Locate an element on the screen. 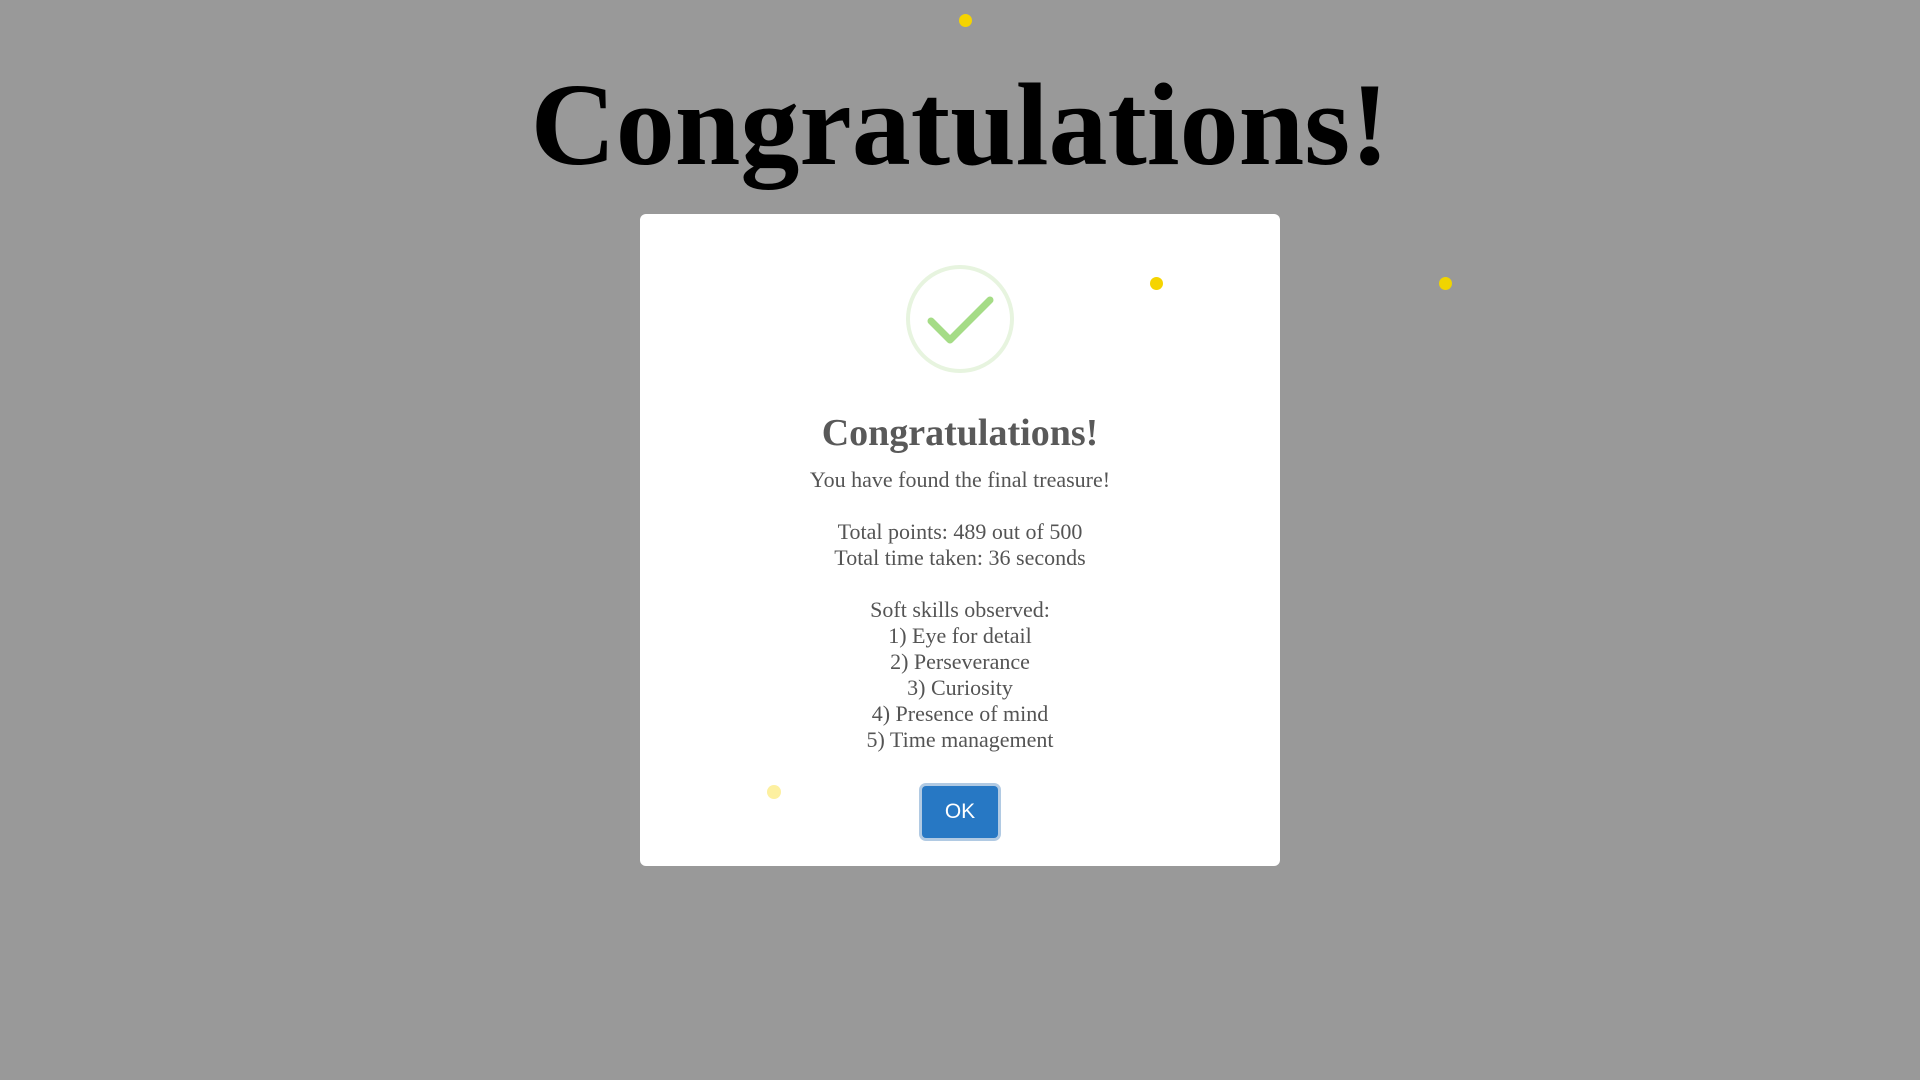 Image resolution: width=1920 pixels, height=1080 pixels. skill-item: 4) Presence of mind is located at coordinates (960, 713).